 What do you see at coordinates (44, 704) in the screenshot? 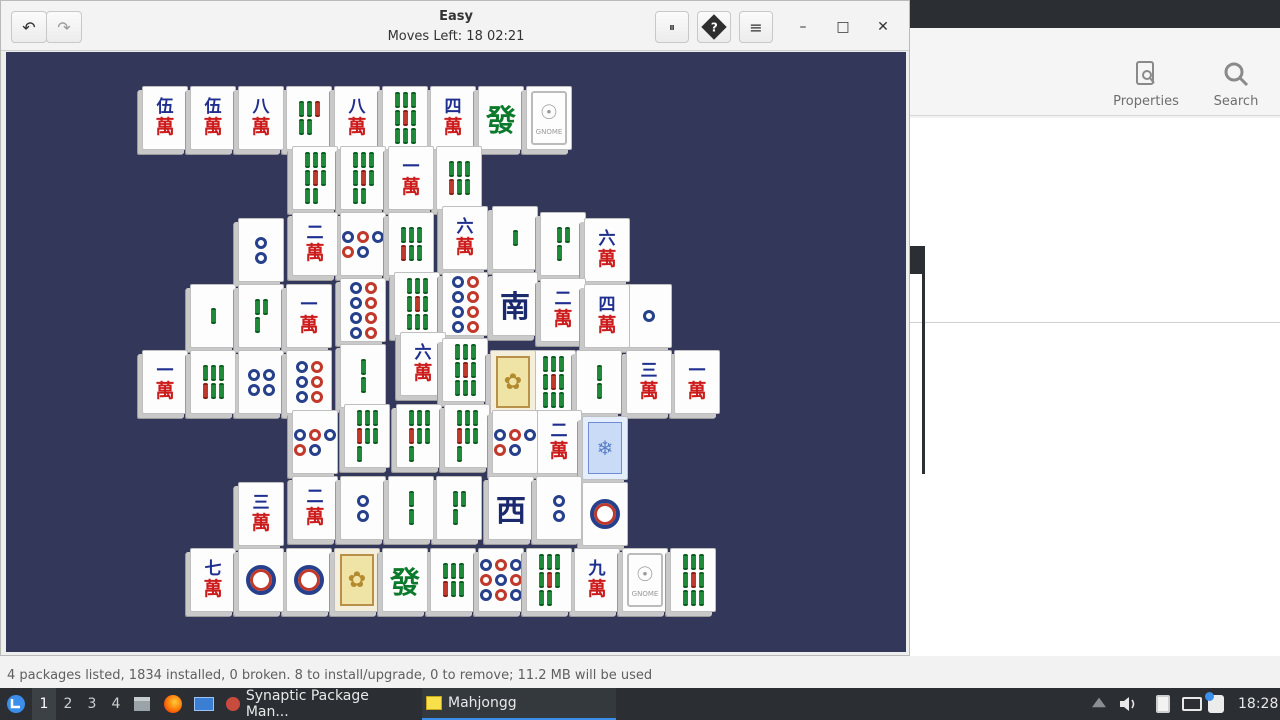
I see `workspace-1: 1` at bounding box center [44, 704].